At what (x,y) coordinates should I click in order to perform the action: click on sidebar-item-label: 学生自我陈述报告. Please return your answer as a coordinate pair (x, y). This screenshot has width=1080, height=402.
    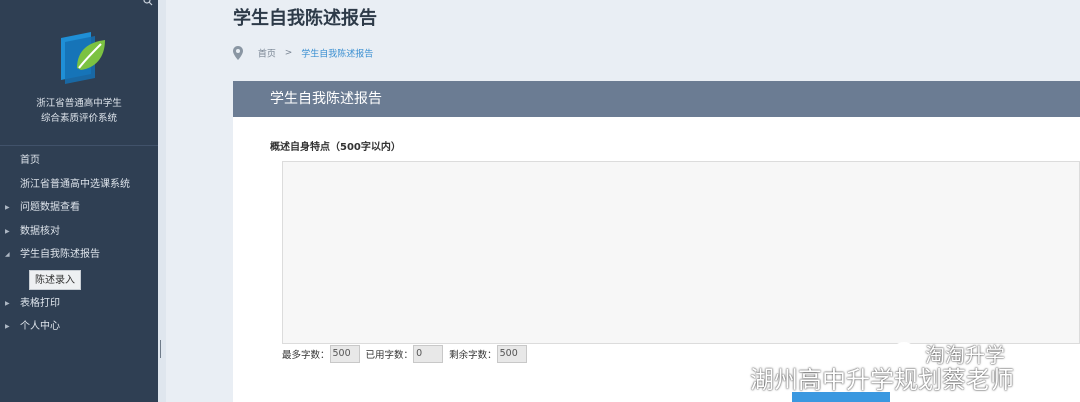
    Looking at the image, I should click on (60, 254).